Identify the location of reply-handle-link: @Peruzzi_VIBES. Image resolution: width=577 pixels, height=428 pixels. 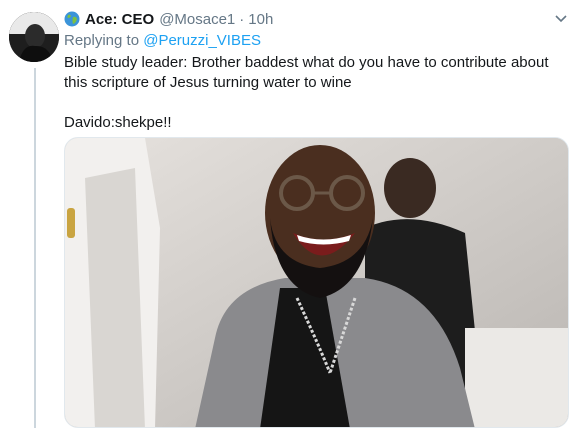
(202, 40).